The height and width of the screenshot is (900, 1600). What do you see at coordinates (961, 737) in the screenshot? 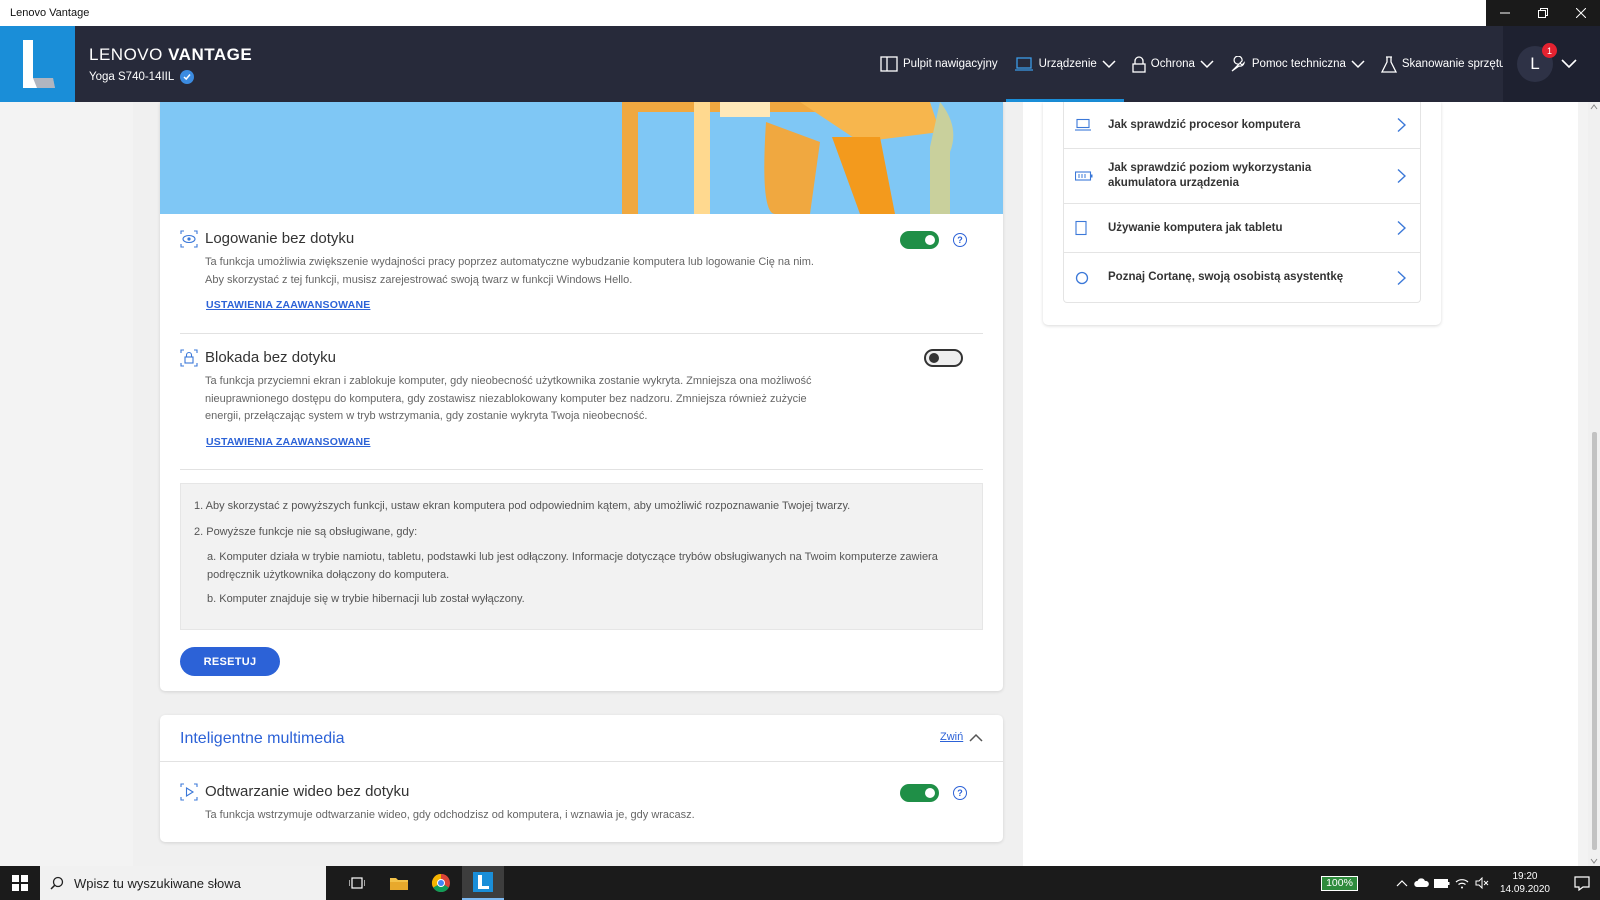
I see `collapse-button: Zwiń` at bounding box center [961, 737].